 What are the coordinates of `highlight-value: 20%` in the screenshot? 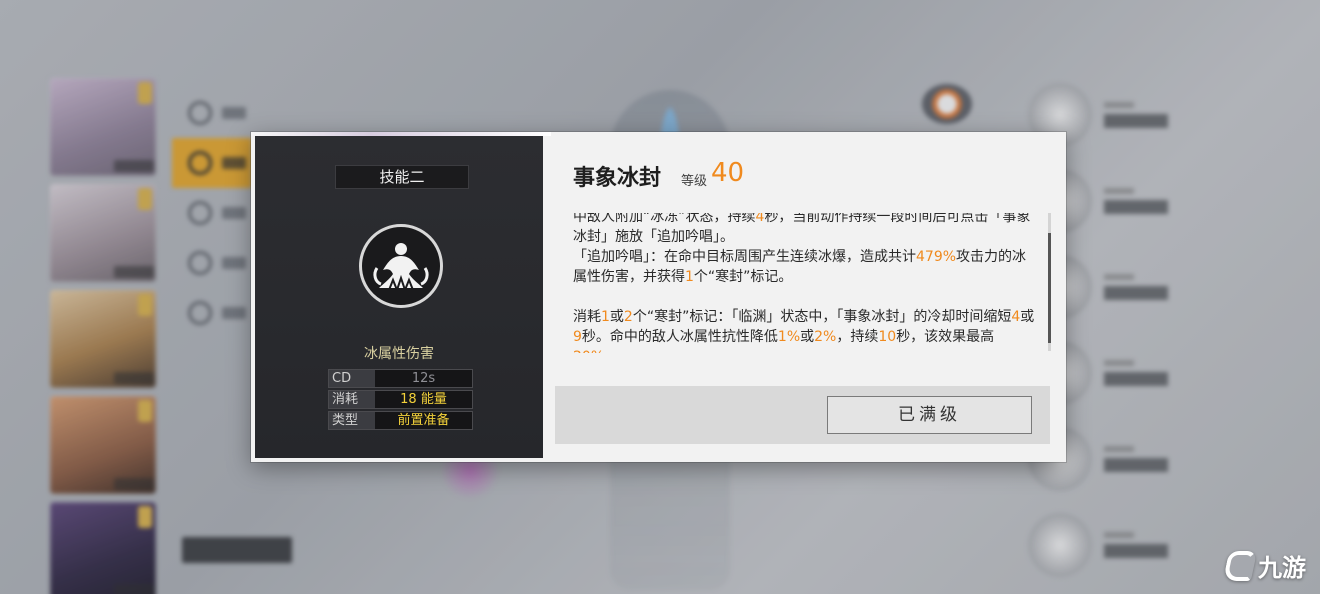 It's located at (588, 351).